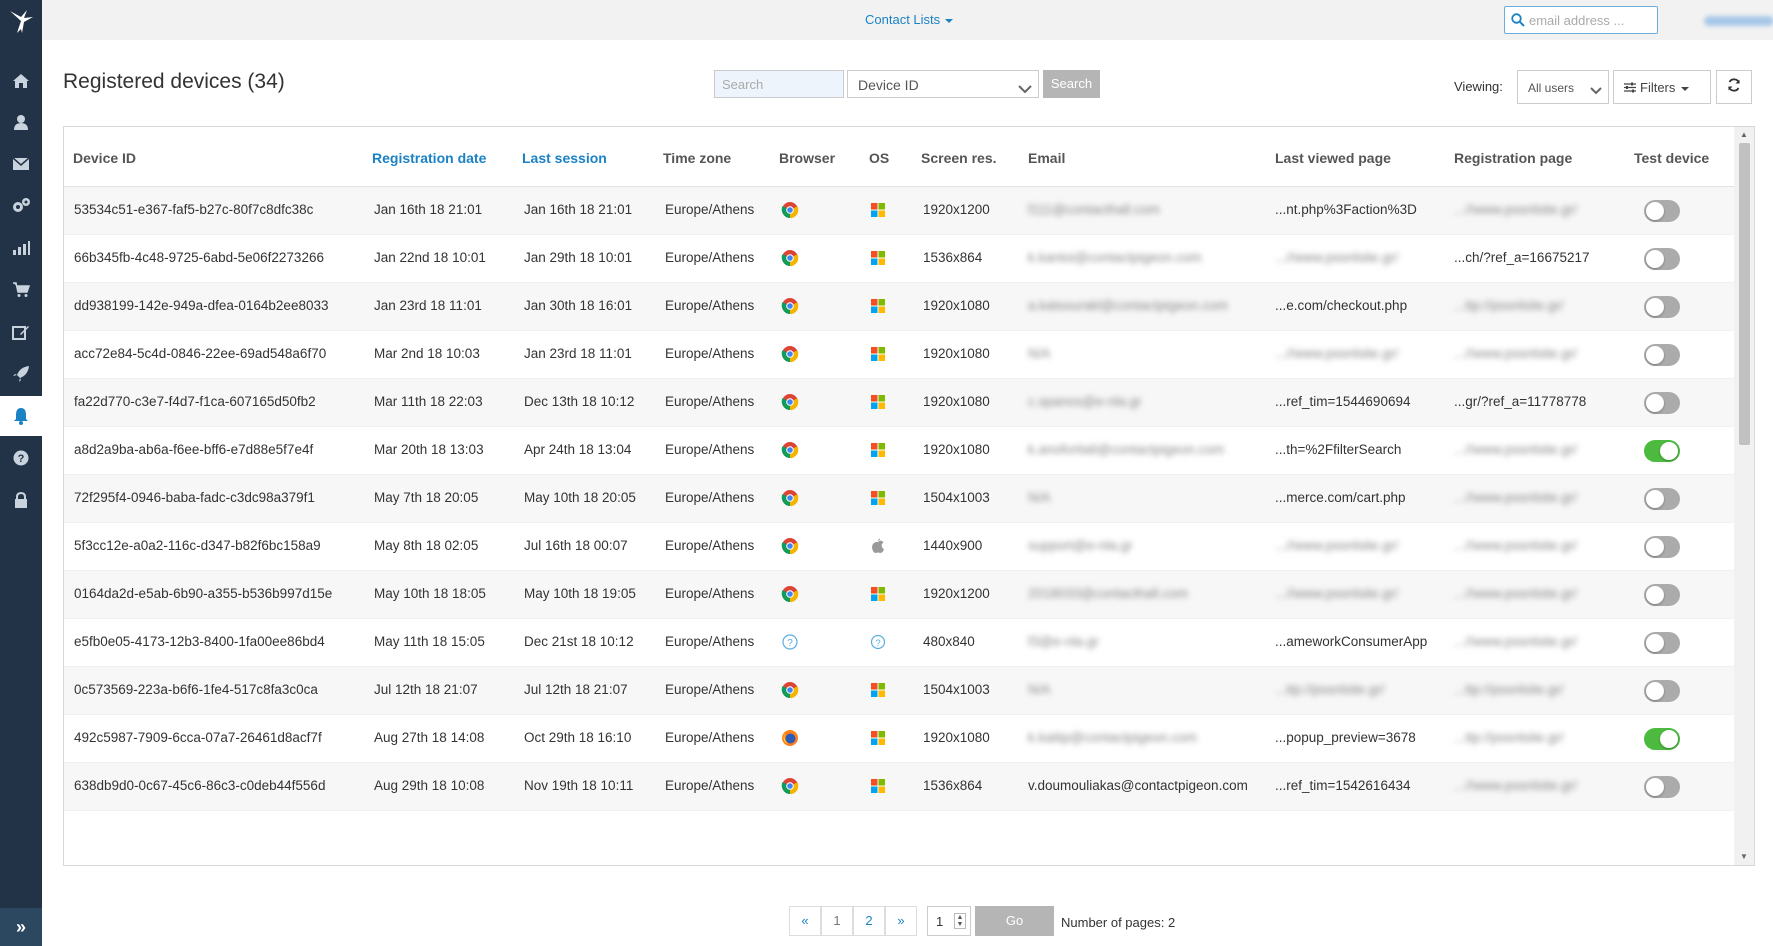 This screenshot has height=946, width=1773. What do you see at coordinates (429, 158) in the screenshot?
I see `column-header-sortable: Registration date` at bounding box center [429, 158].